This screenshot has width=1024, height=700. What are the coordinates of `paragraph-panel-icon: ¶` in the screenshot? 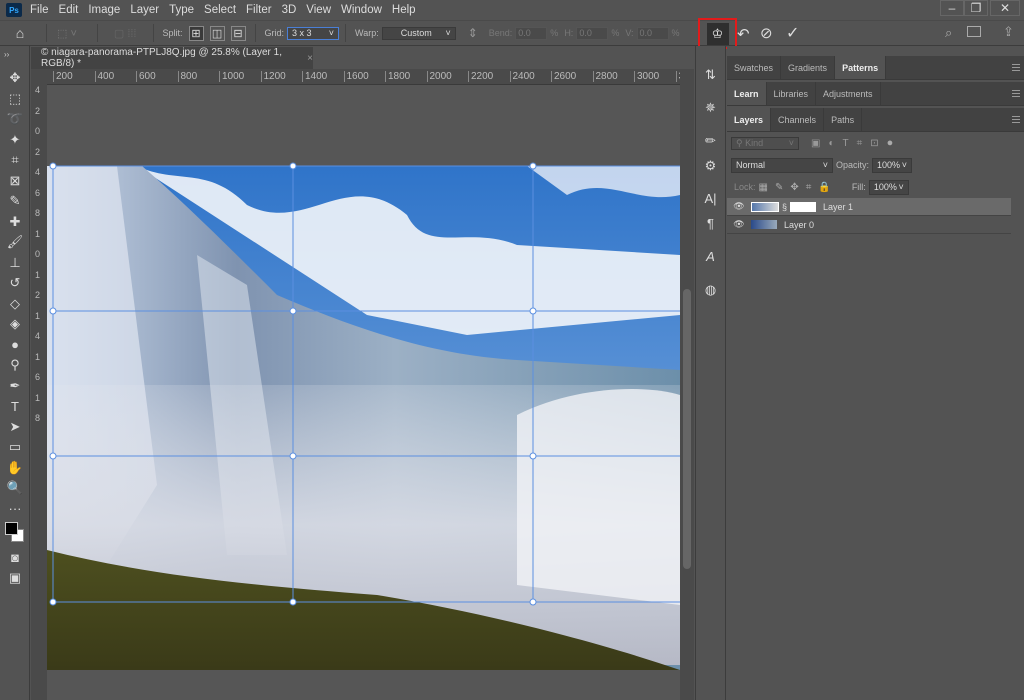 It's located at (710, 223).